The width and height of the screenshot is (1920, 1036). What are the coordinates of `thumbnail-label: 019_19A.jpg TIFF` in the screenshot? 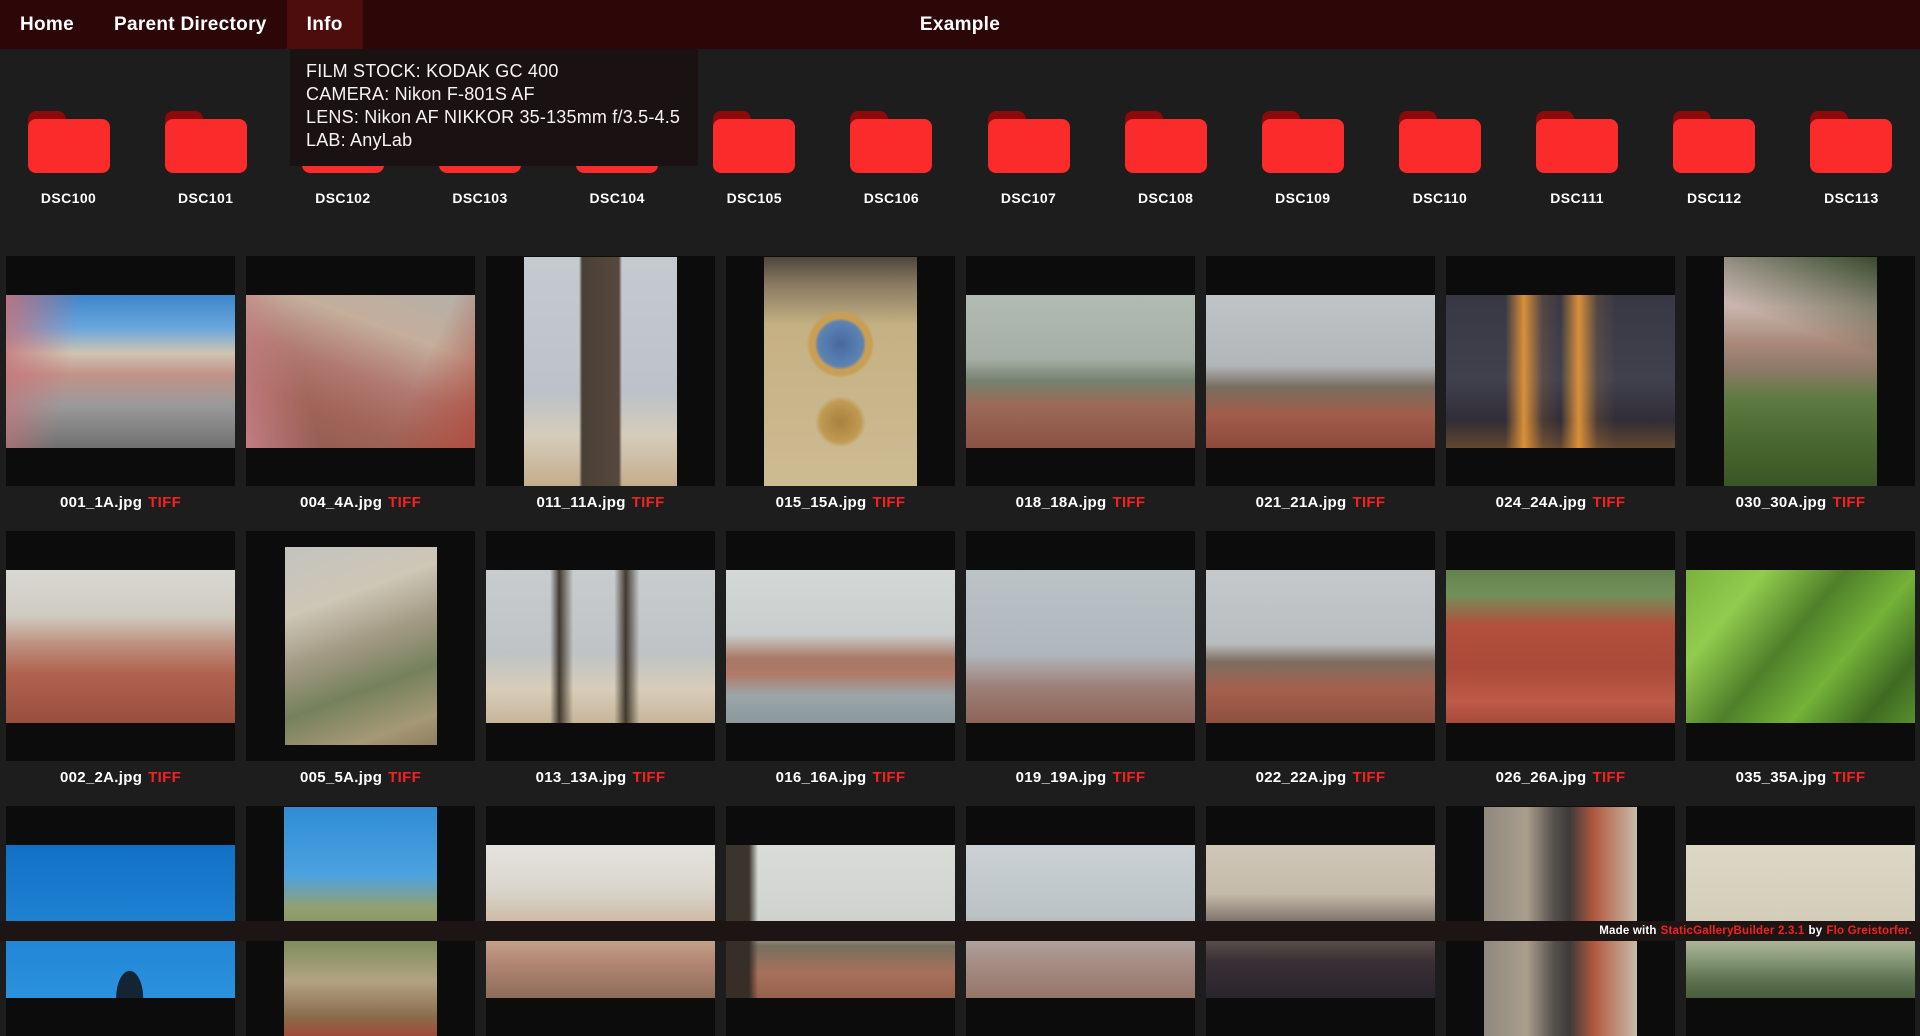 It's located at (1080, 778).